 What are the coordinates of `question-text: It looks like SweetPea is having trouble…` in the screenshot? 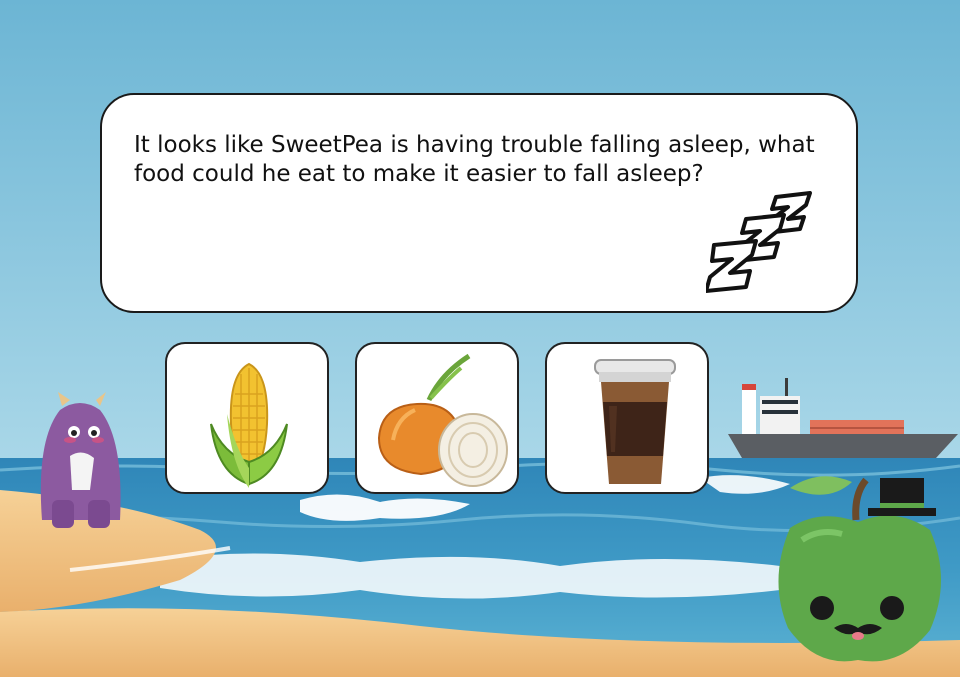 It's located at (474, 159).